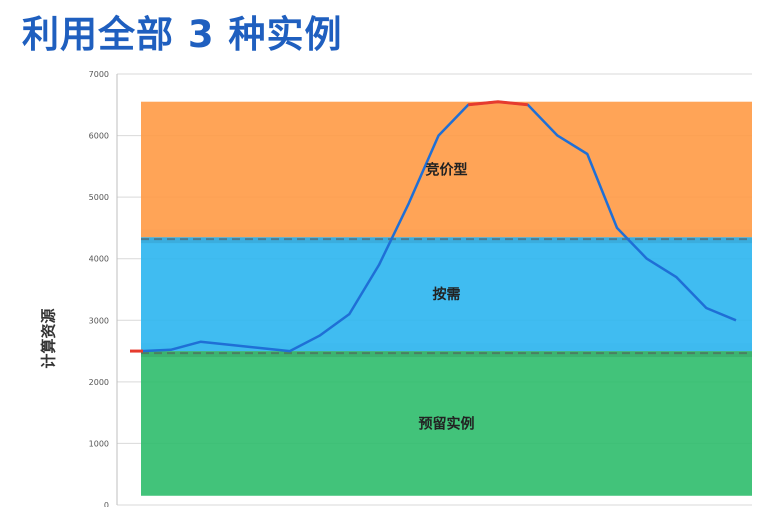  What do you see at coordinates (99, 320) in the screenshot?
I see `y-tick-label: 3000` at bounding box center [99, 320].